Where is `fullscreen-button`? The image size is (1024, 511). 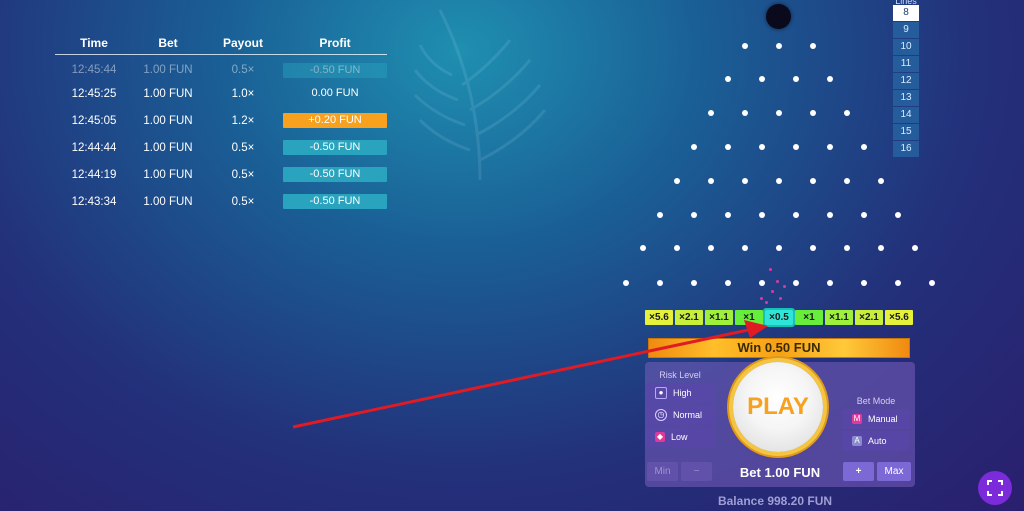
fullscreen-button is located at coordinates (995, 488).